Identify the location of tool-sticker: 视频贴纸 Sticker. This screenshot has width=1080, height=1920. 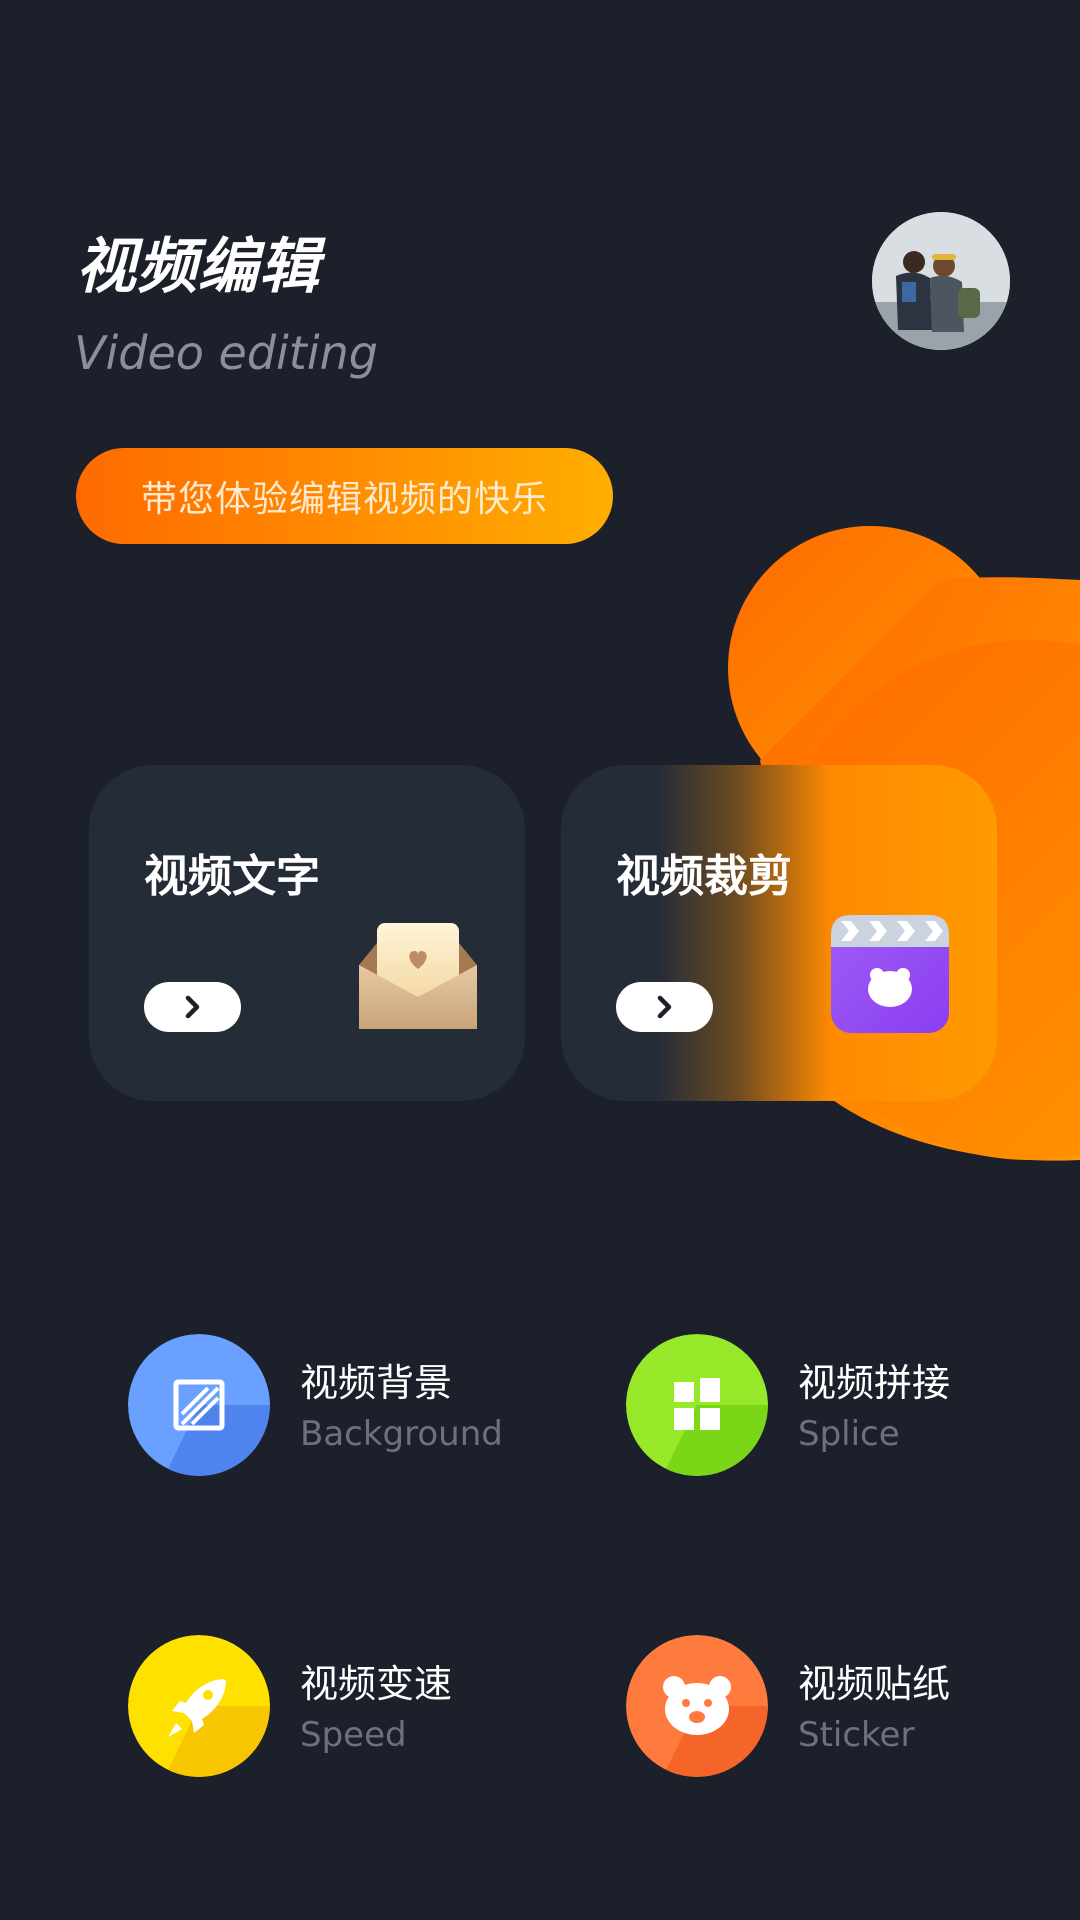
(826, 1706).